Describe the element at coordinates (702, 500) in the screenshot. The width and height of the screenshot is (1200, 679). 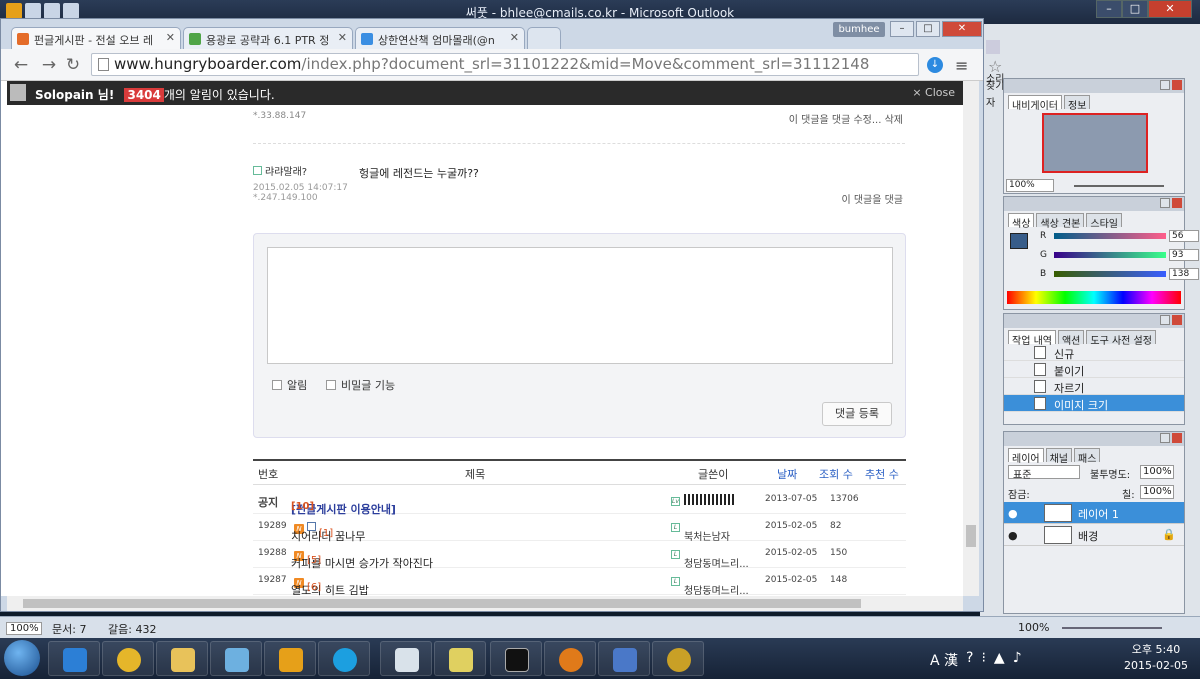
I see `row-author: Lv` at that location.